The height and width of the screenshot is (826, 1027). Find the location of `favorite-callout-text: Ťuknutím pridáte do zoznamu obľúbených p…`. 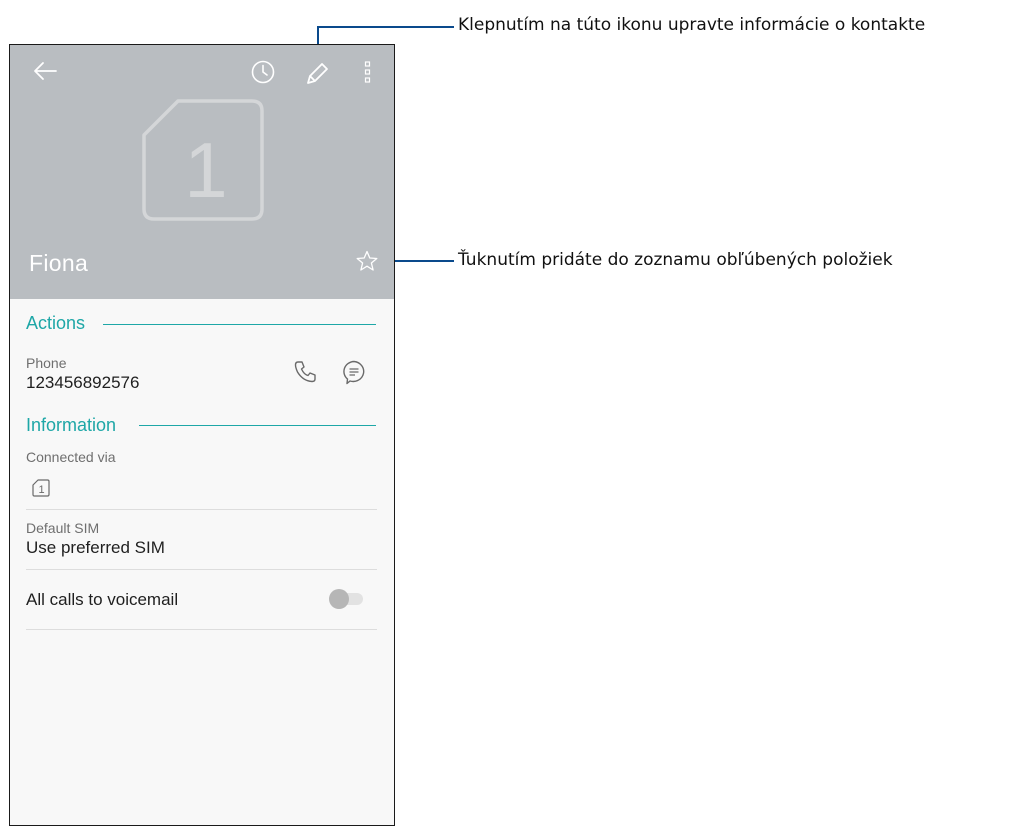

favorite-callout-text: Ťuknutím pridáte do zoznamu obľúbených p… is located at coordinates (675, 260).